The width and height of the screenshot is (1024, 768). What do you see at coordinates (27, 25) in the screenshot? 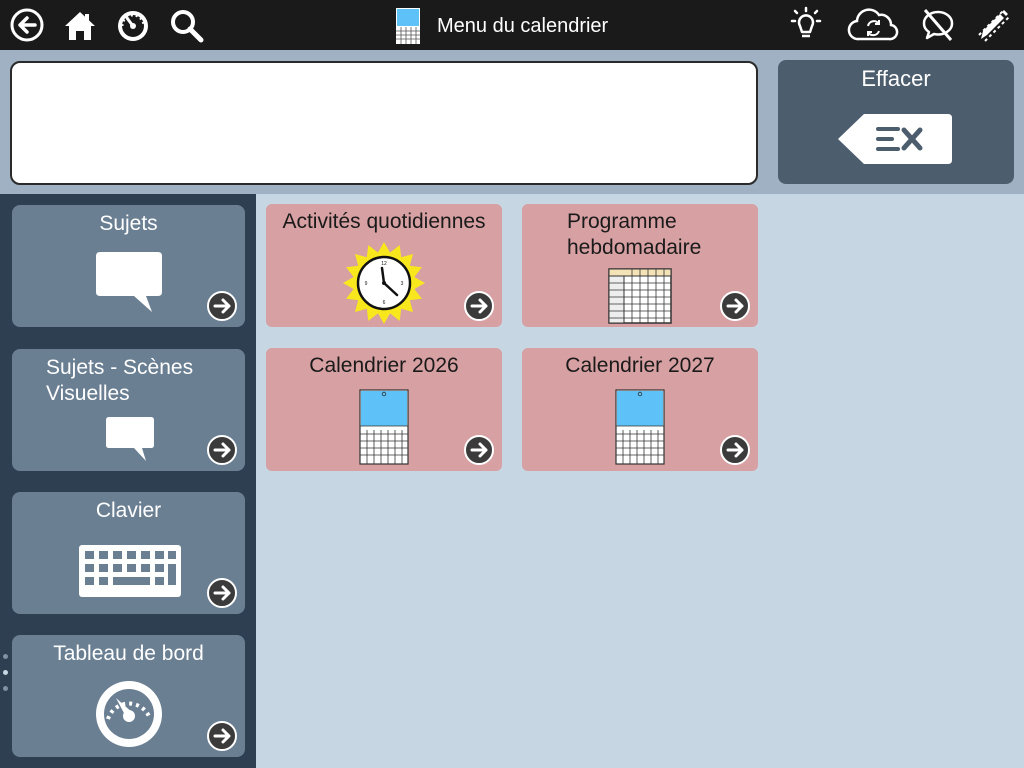
I see `back-arrow-icon` at bounding box center [27, 25].